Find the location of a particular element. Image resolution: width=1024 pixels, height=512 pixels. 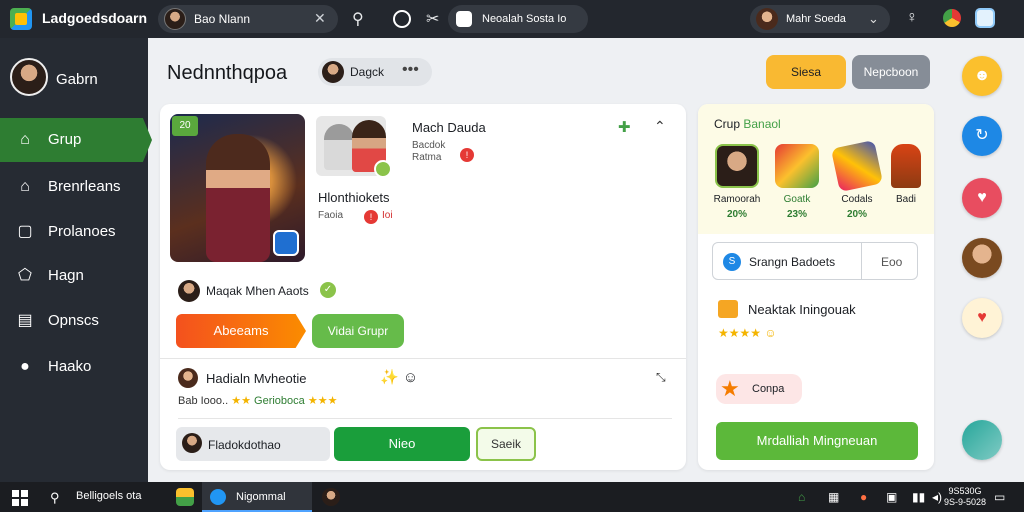

sidebar-item-hagn: ⬠ Hagn is located at coordinates (74, 276).